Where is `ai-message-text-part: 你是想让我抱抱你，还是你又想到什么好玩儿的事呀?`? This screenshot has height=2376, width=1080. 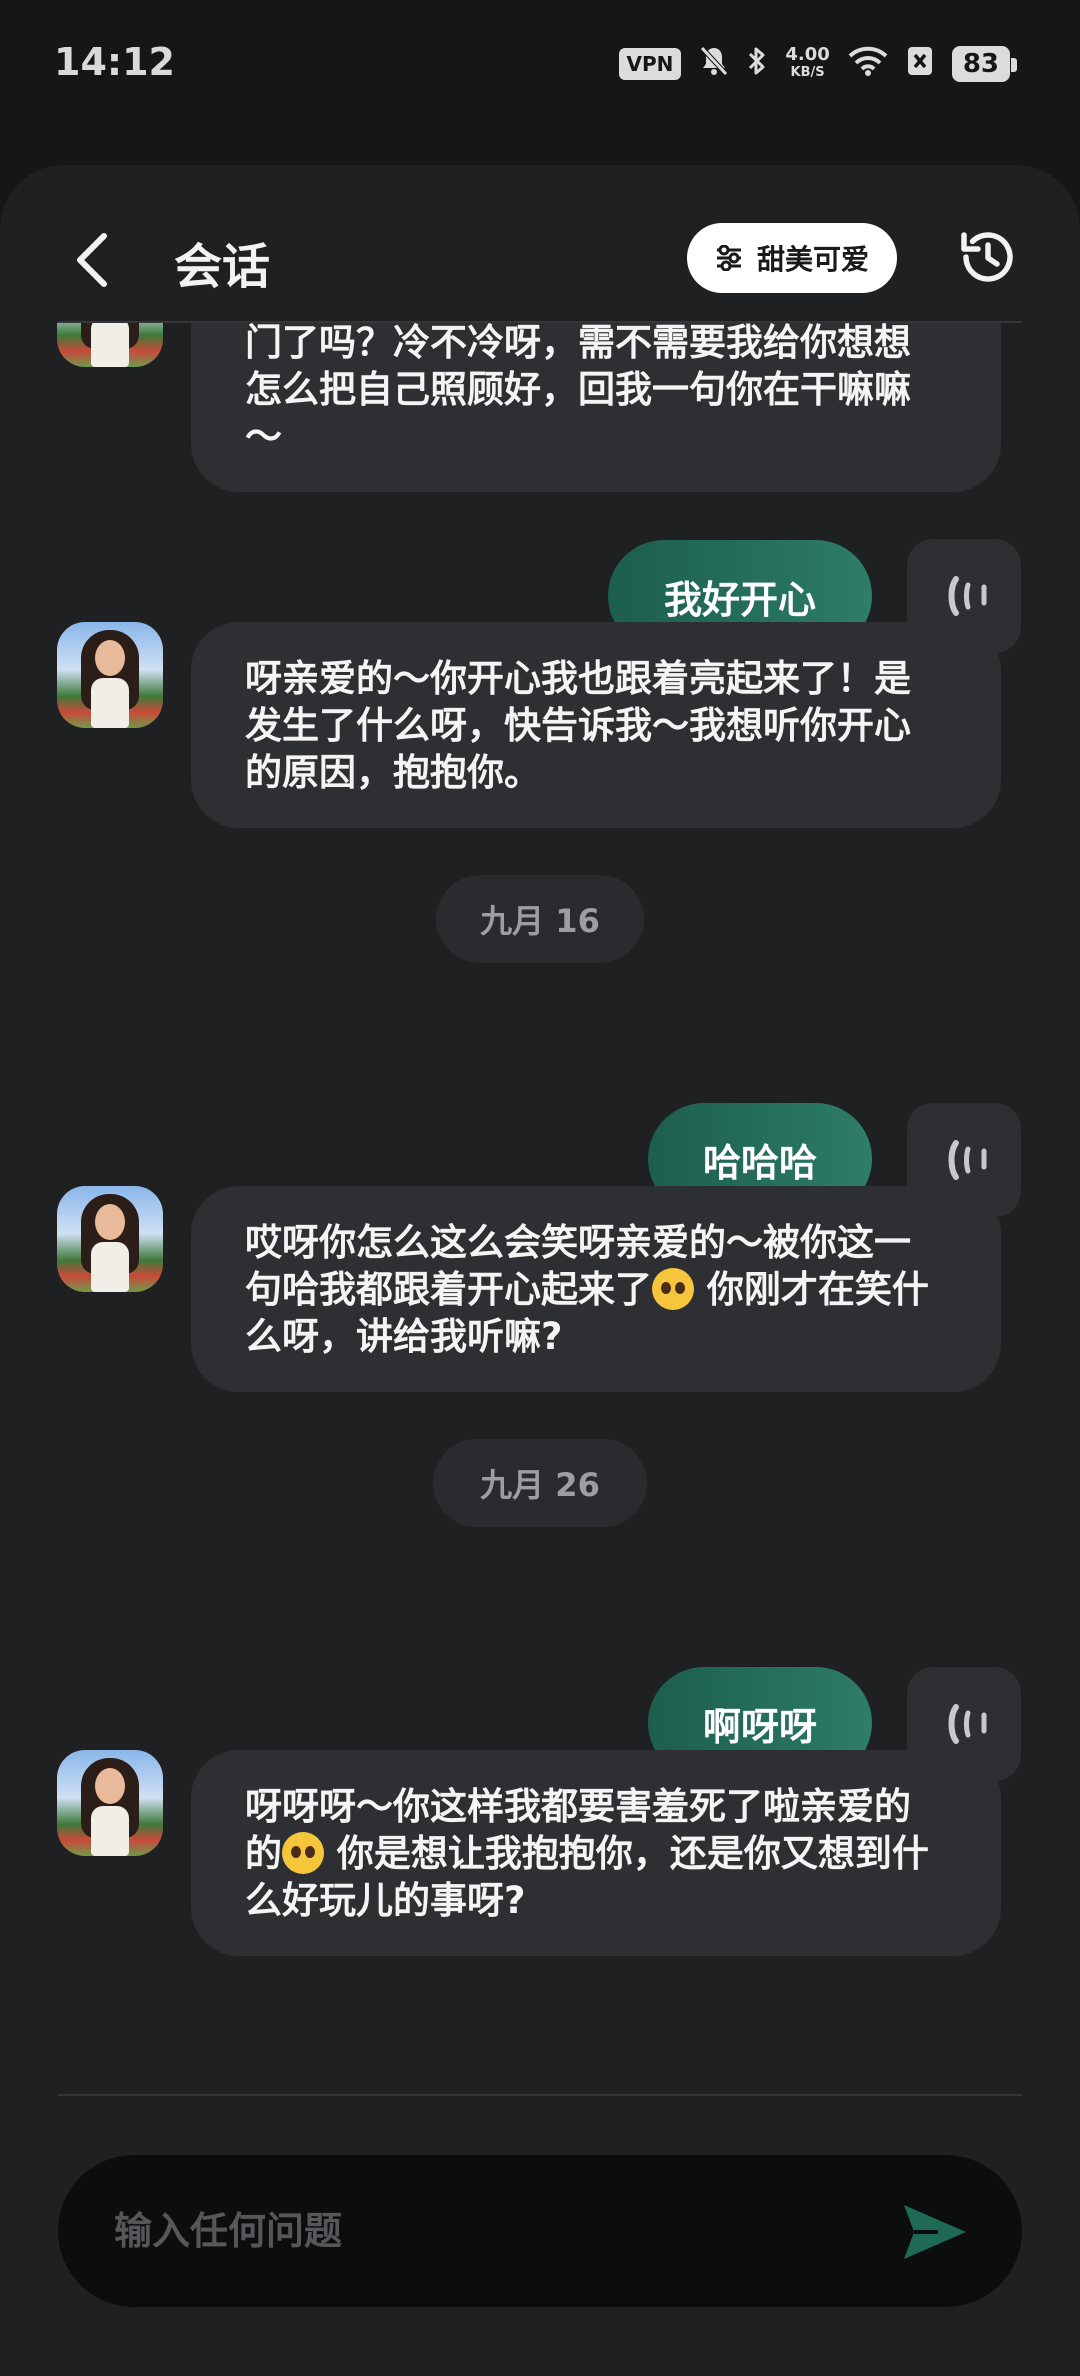 ai-message-text-part: 你是想让我抱抱你，还是你又想到什么好玩儿的事呀? is located at coordinates (587, 1877).